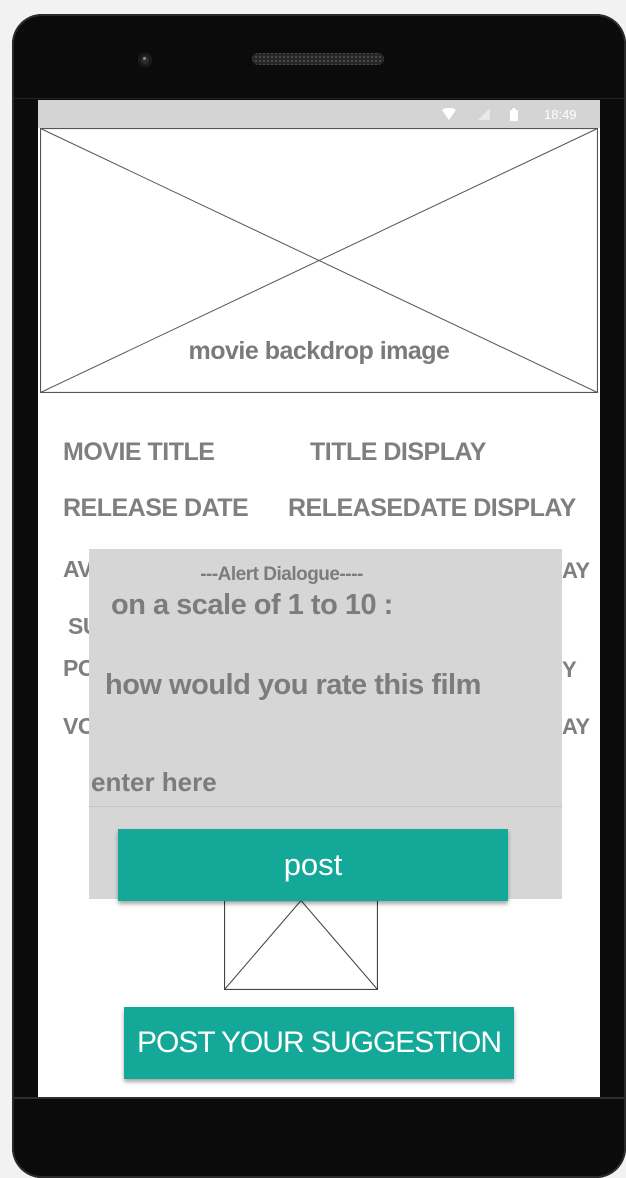 Image resolution: width=626 pixels, height=1178 pixels. Describe the element at coordinates (560, 114) in the screenshot. I see `status-time: 18:49` at that location.